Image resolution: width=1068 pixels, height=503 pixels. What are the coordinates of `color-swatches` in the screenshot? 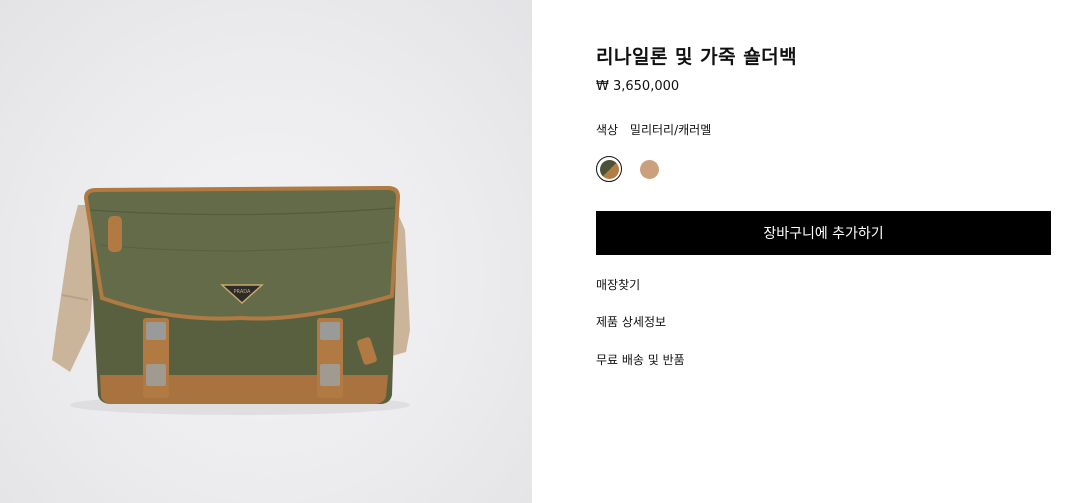 It's located at (629, 169).